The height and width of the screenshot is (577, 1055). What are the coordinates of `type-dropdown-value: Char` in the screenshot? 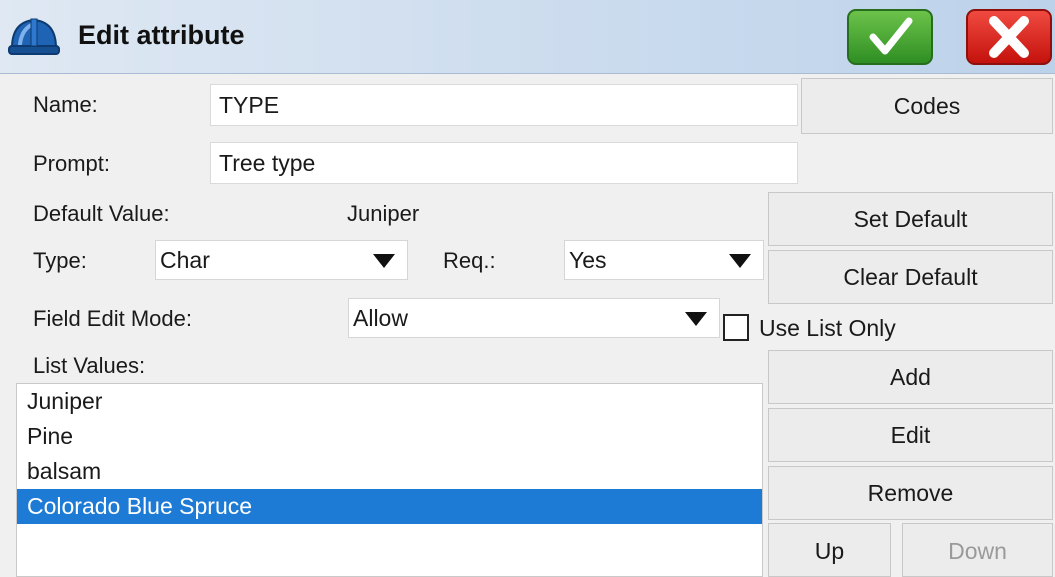 It's located at (185, 260).